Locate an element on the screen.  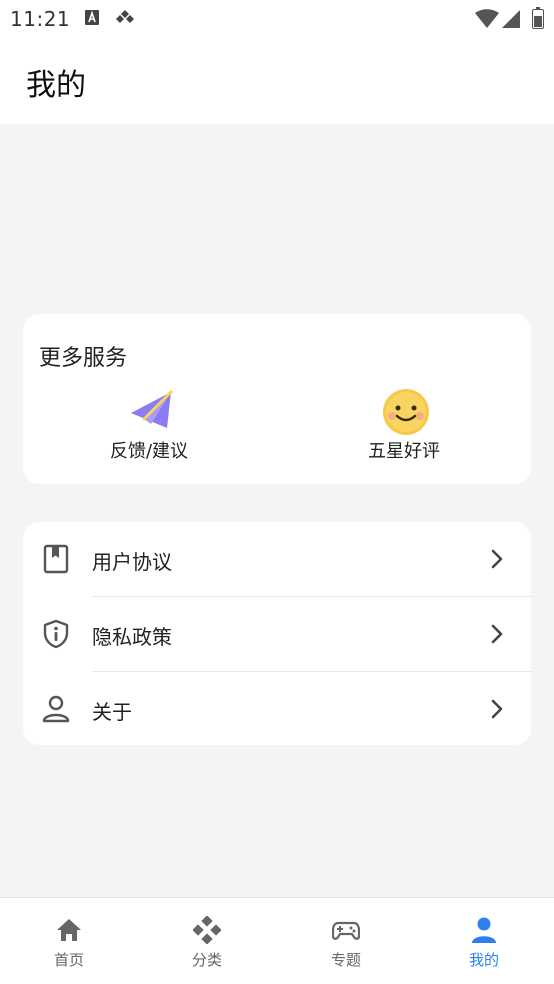
keyboard-a-icon is located at coordinates (92, 20).